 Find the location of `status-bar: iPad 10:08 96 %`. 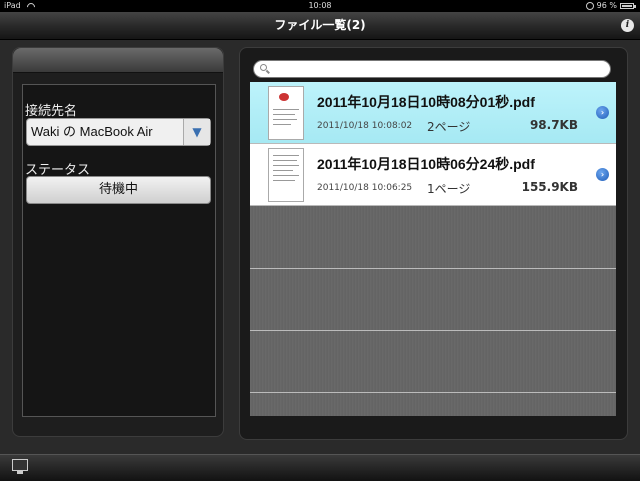

status-bar: iPad 10:08 96 % is located at coordinates (320, 6).